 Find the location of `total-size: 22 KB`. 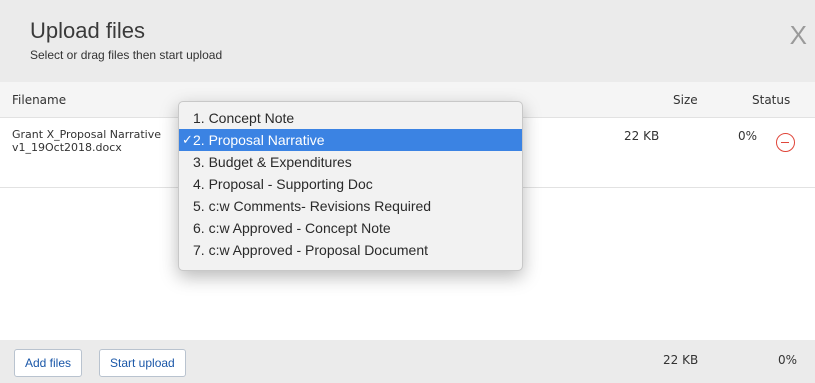

total-size: 22 KB is located at coordinates (681, 360).